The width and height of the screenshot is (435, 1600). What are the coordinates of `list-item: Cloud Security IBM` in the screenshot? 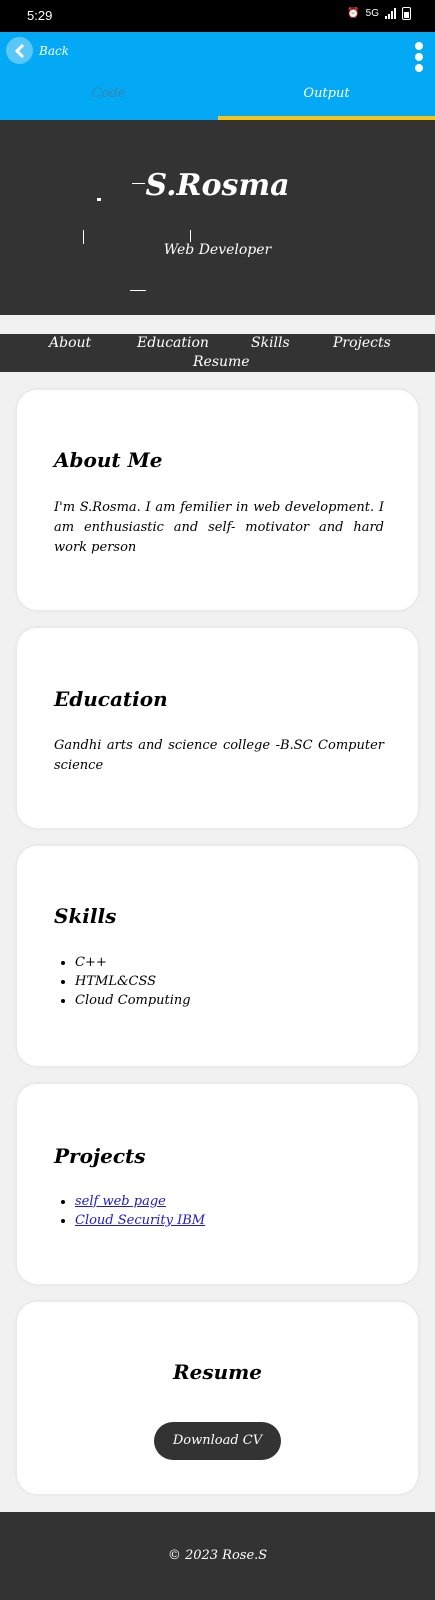 It's located at (140, 1220).